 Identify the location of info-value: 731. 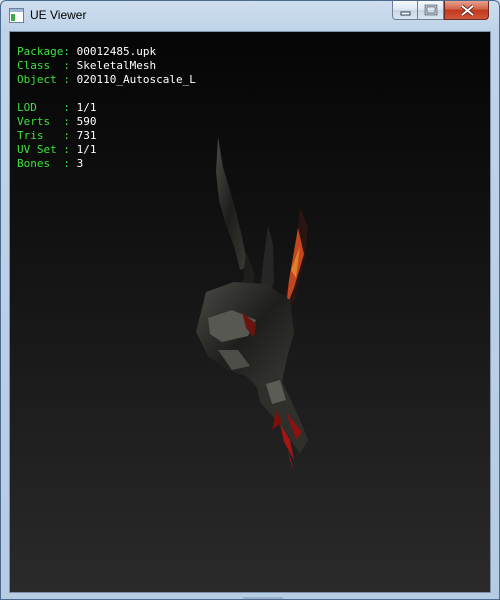
(86, 135).